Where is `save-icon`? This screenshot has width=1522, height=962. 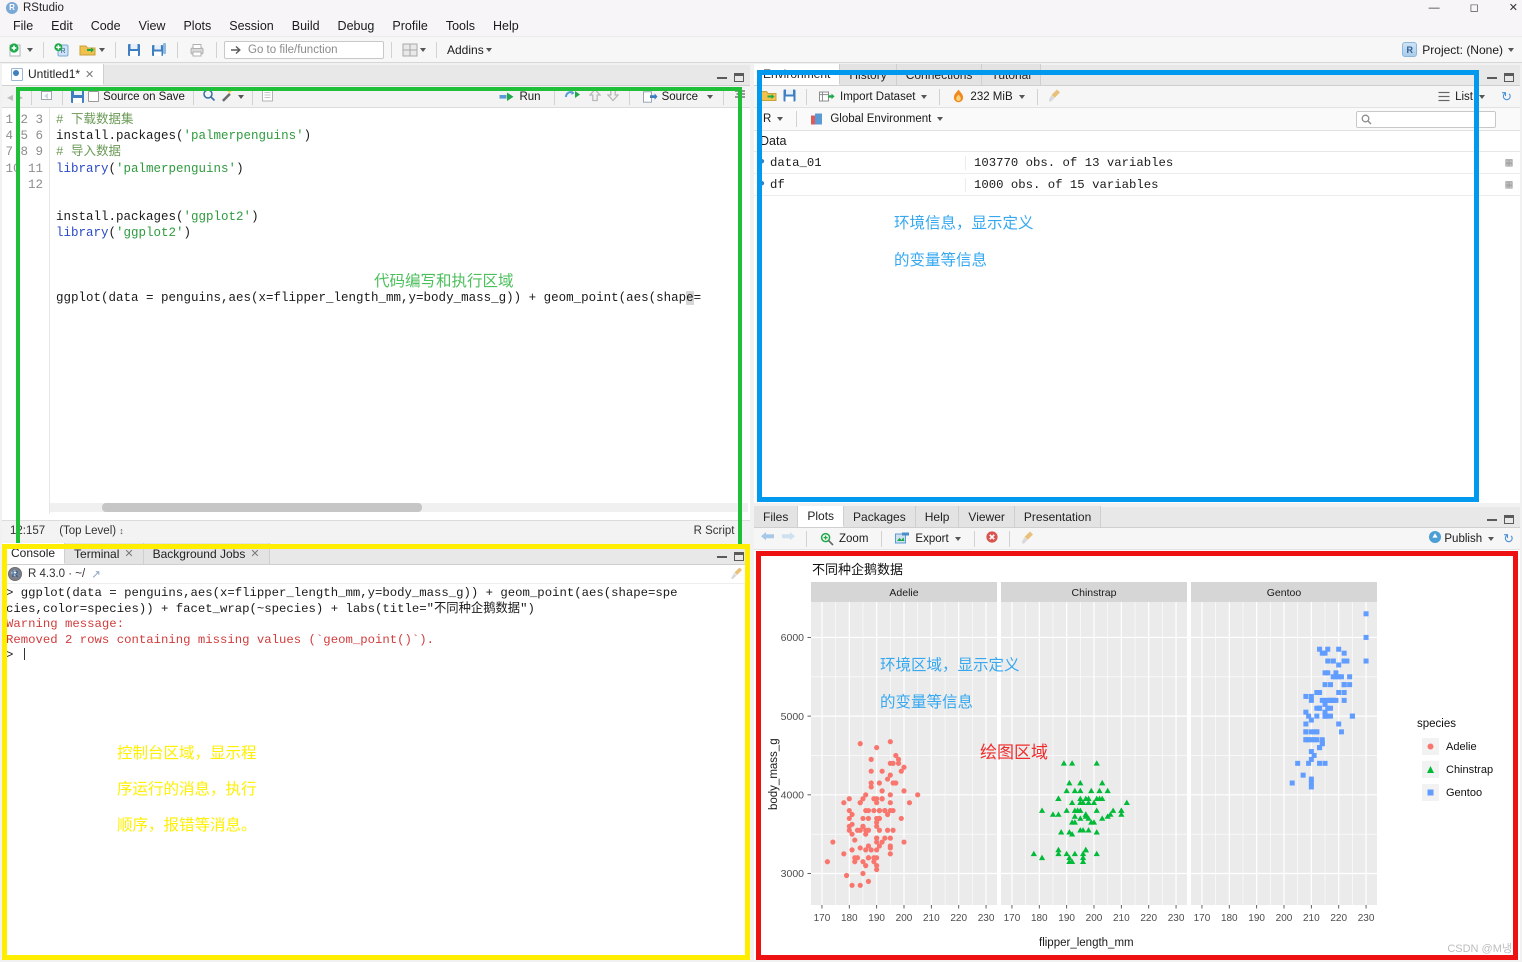
save-icon is located at coordinates (78, 96).